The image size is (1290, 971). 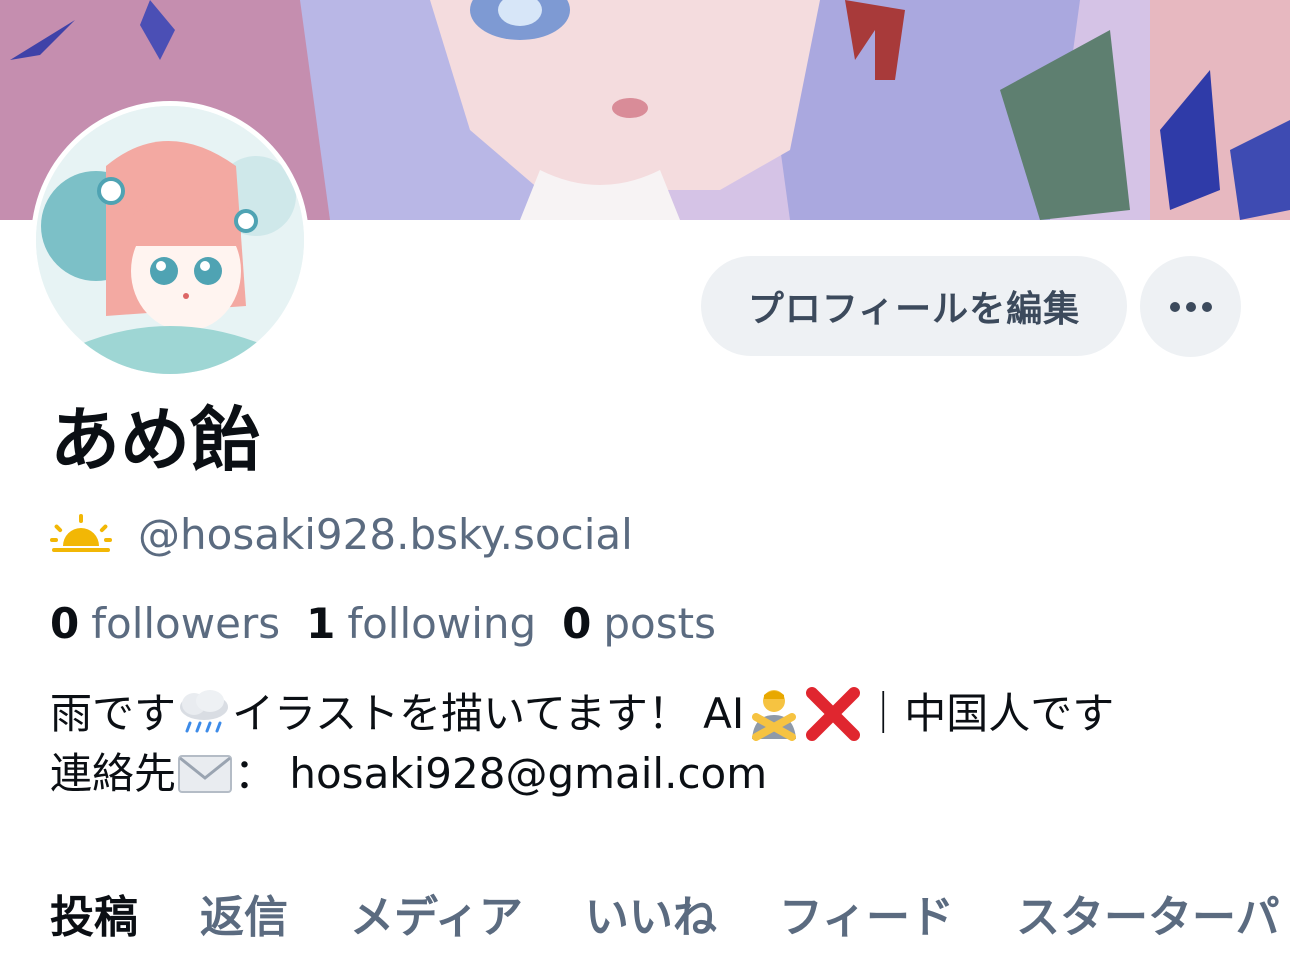 I want to click on ellipsis-icon, so click(x=1190, y=306).